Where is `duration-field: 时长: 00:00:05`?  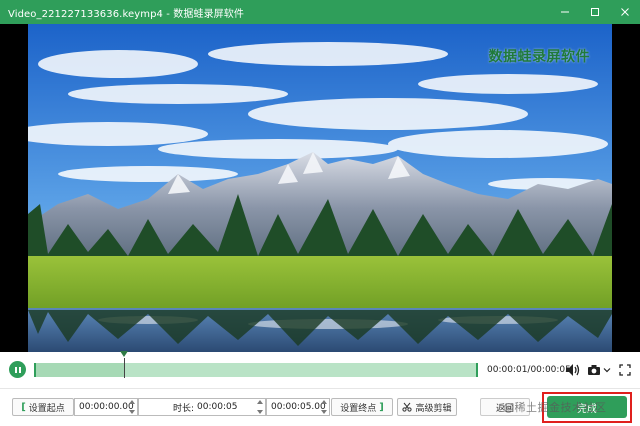
duration-field: 时长: 00:00:05 is located at coordinates (202, 407).